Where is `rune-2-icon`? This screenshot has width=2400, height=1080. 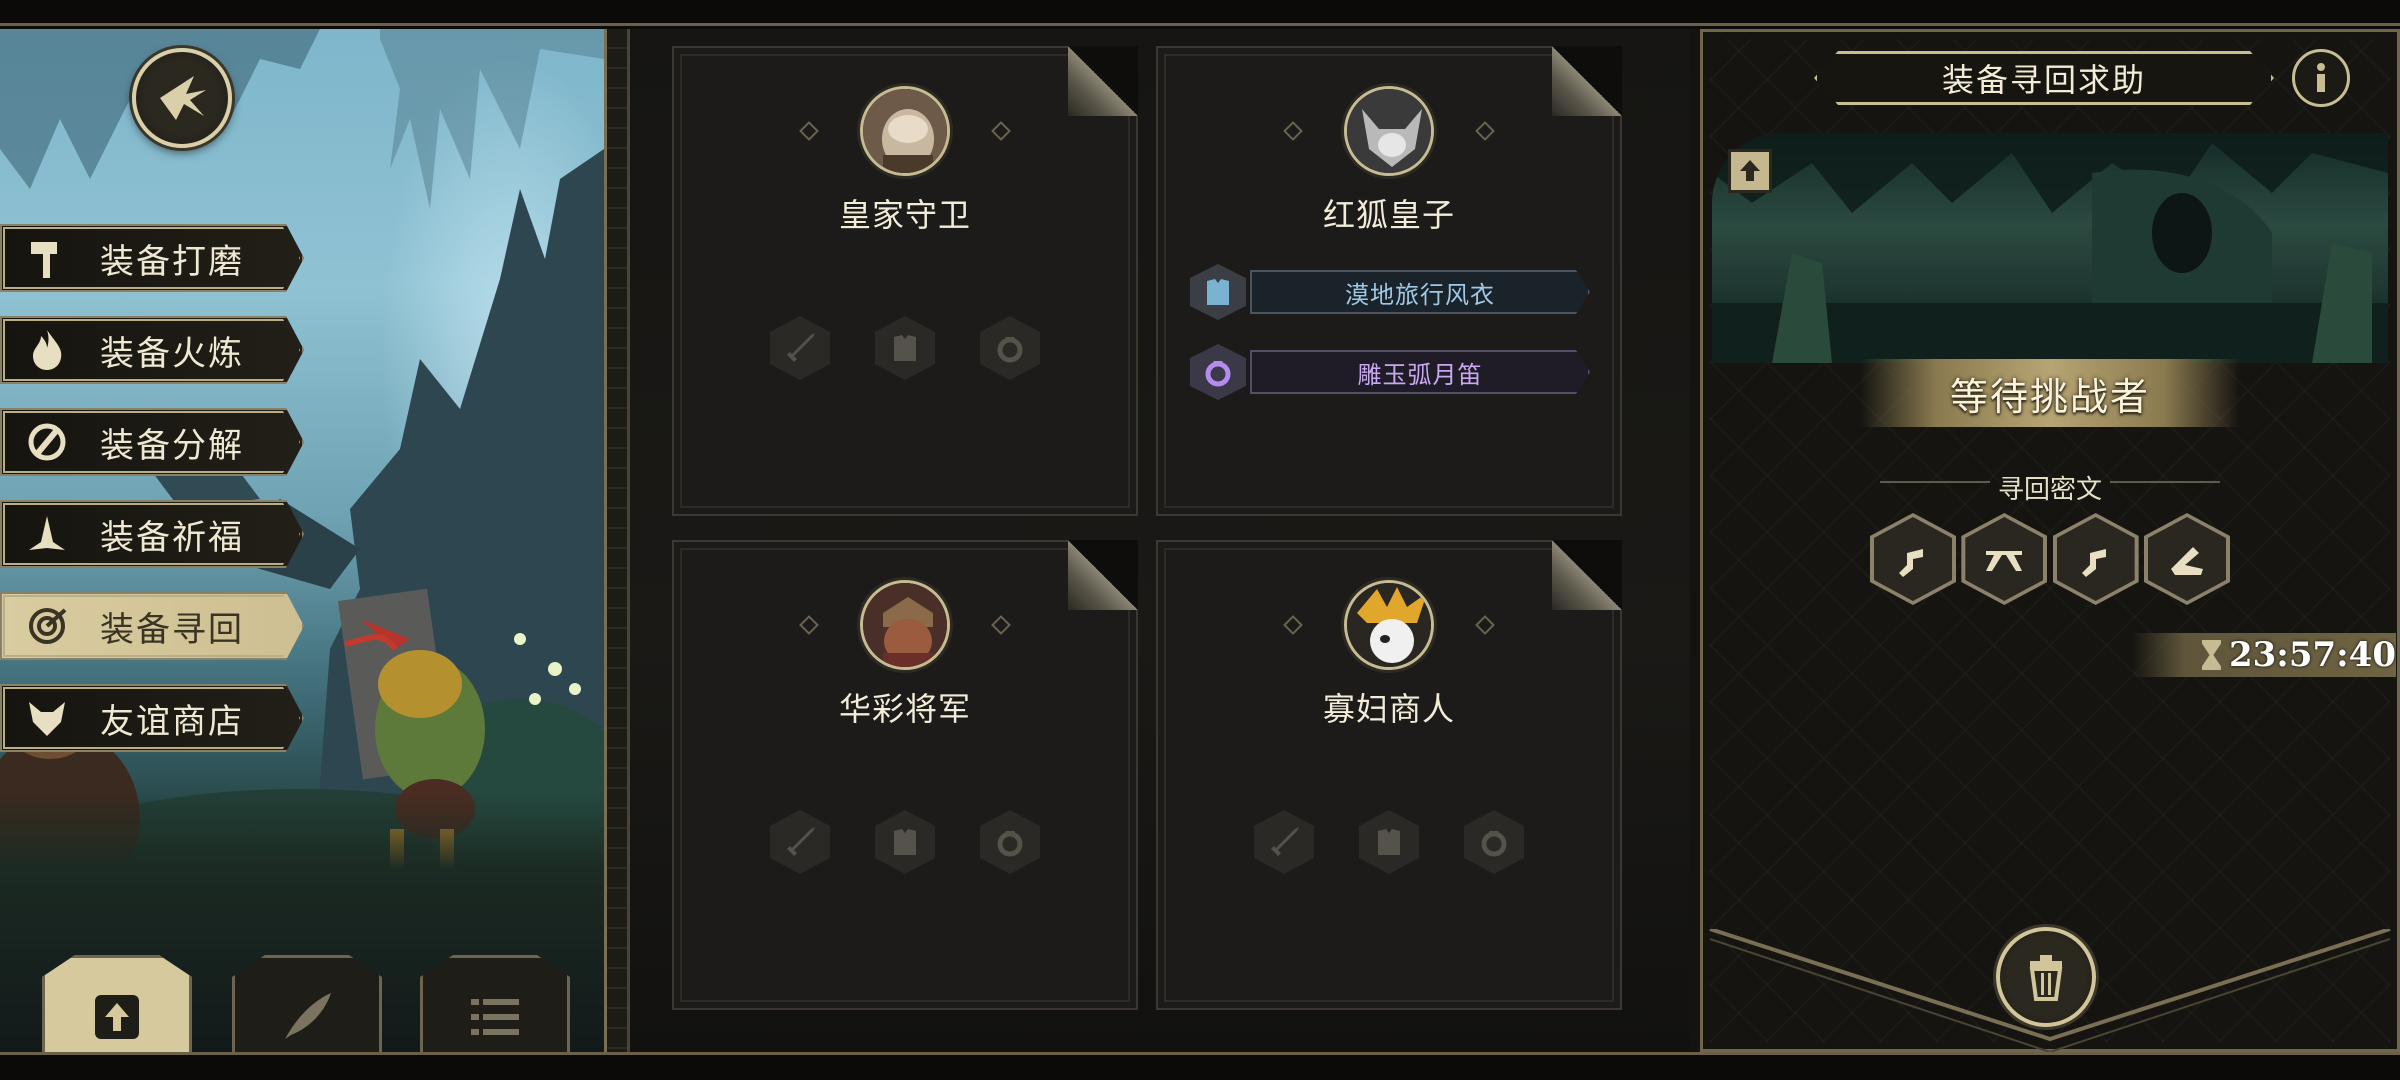
rune-2-icon is located at coordinates (2004, 559).